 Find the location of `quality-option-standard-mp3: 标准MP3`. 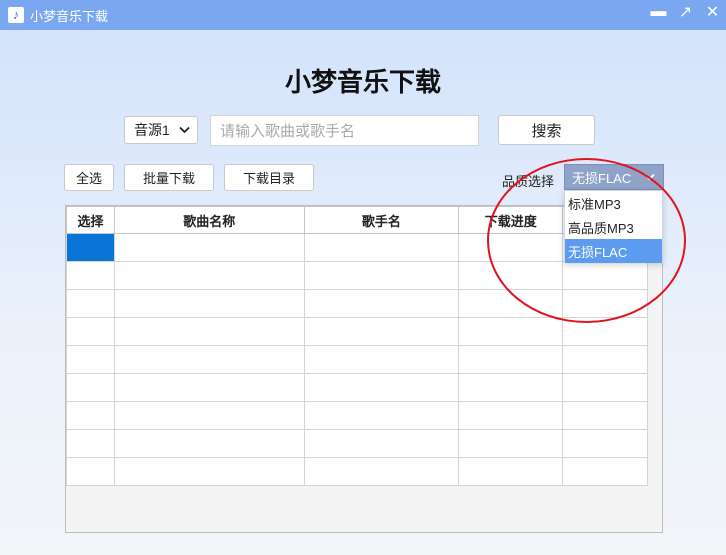

quality-option-standard-mp3: 标准MP3 is located at coordinates (613, 203).